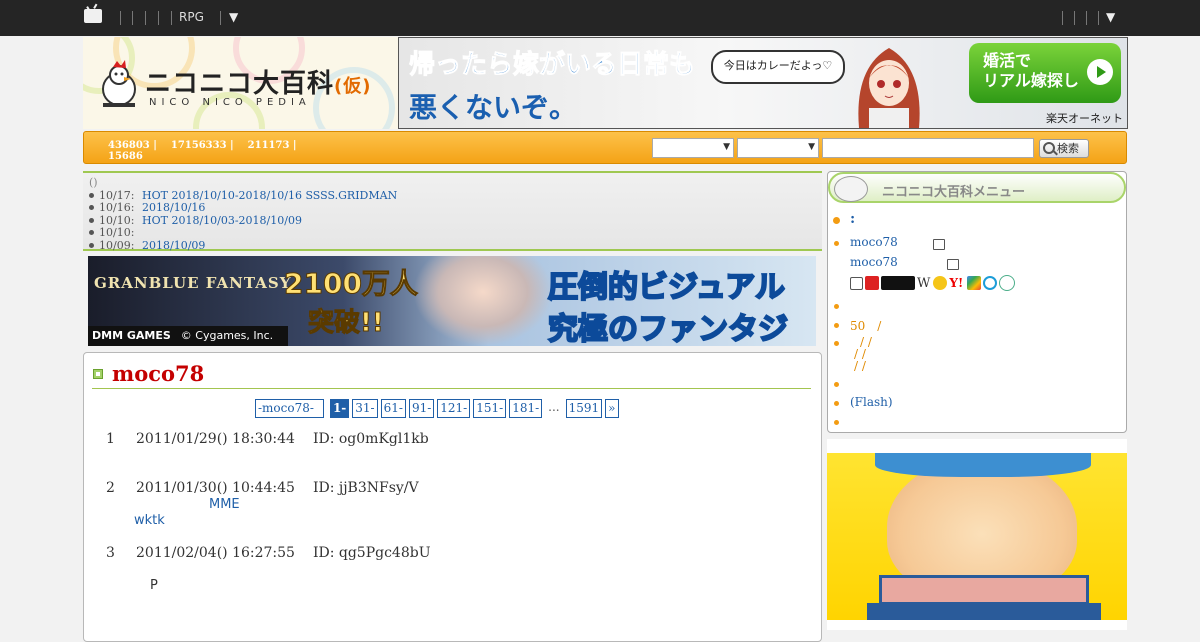  I want to click on pixiv-icon, so click(990, 283).